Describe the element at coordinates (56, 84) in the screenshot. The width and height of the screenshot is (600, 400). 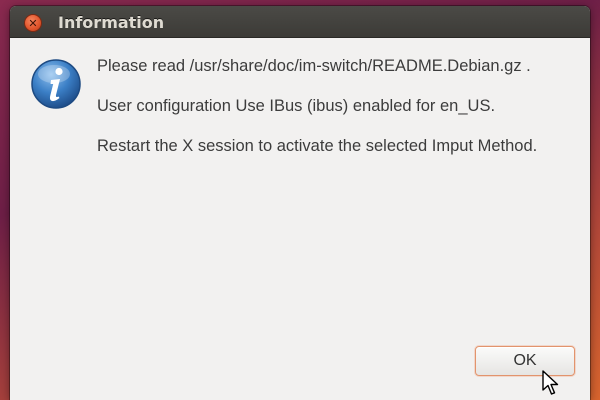
I see `info-icon` at that location.